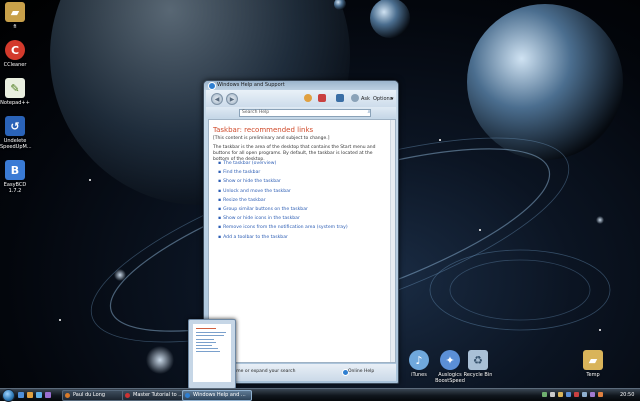 Image resolution: width=640 pixels, height=402 pixels. Describe the element at coordinates (232, 99) in the screenshot. I see `forward-button: ▶` at that location.